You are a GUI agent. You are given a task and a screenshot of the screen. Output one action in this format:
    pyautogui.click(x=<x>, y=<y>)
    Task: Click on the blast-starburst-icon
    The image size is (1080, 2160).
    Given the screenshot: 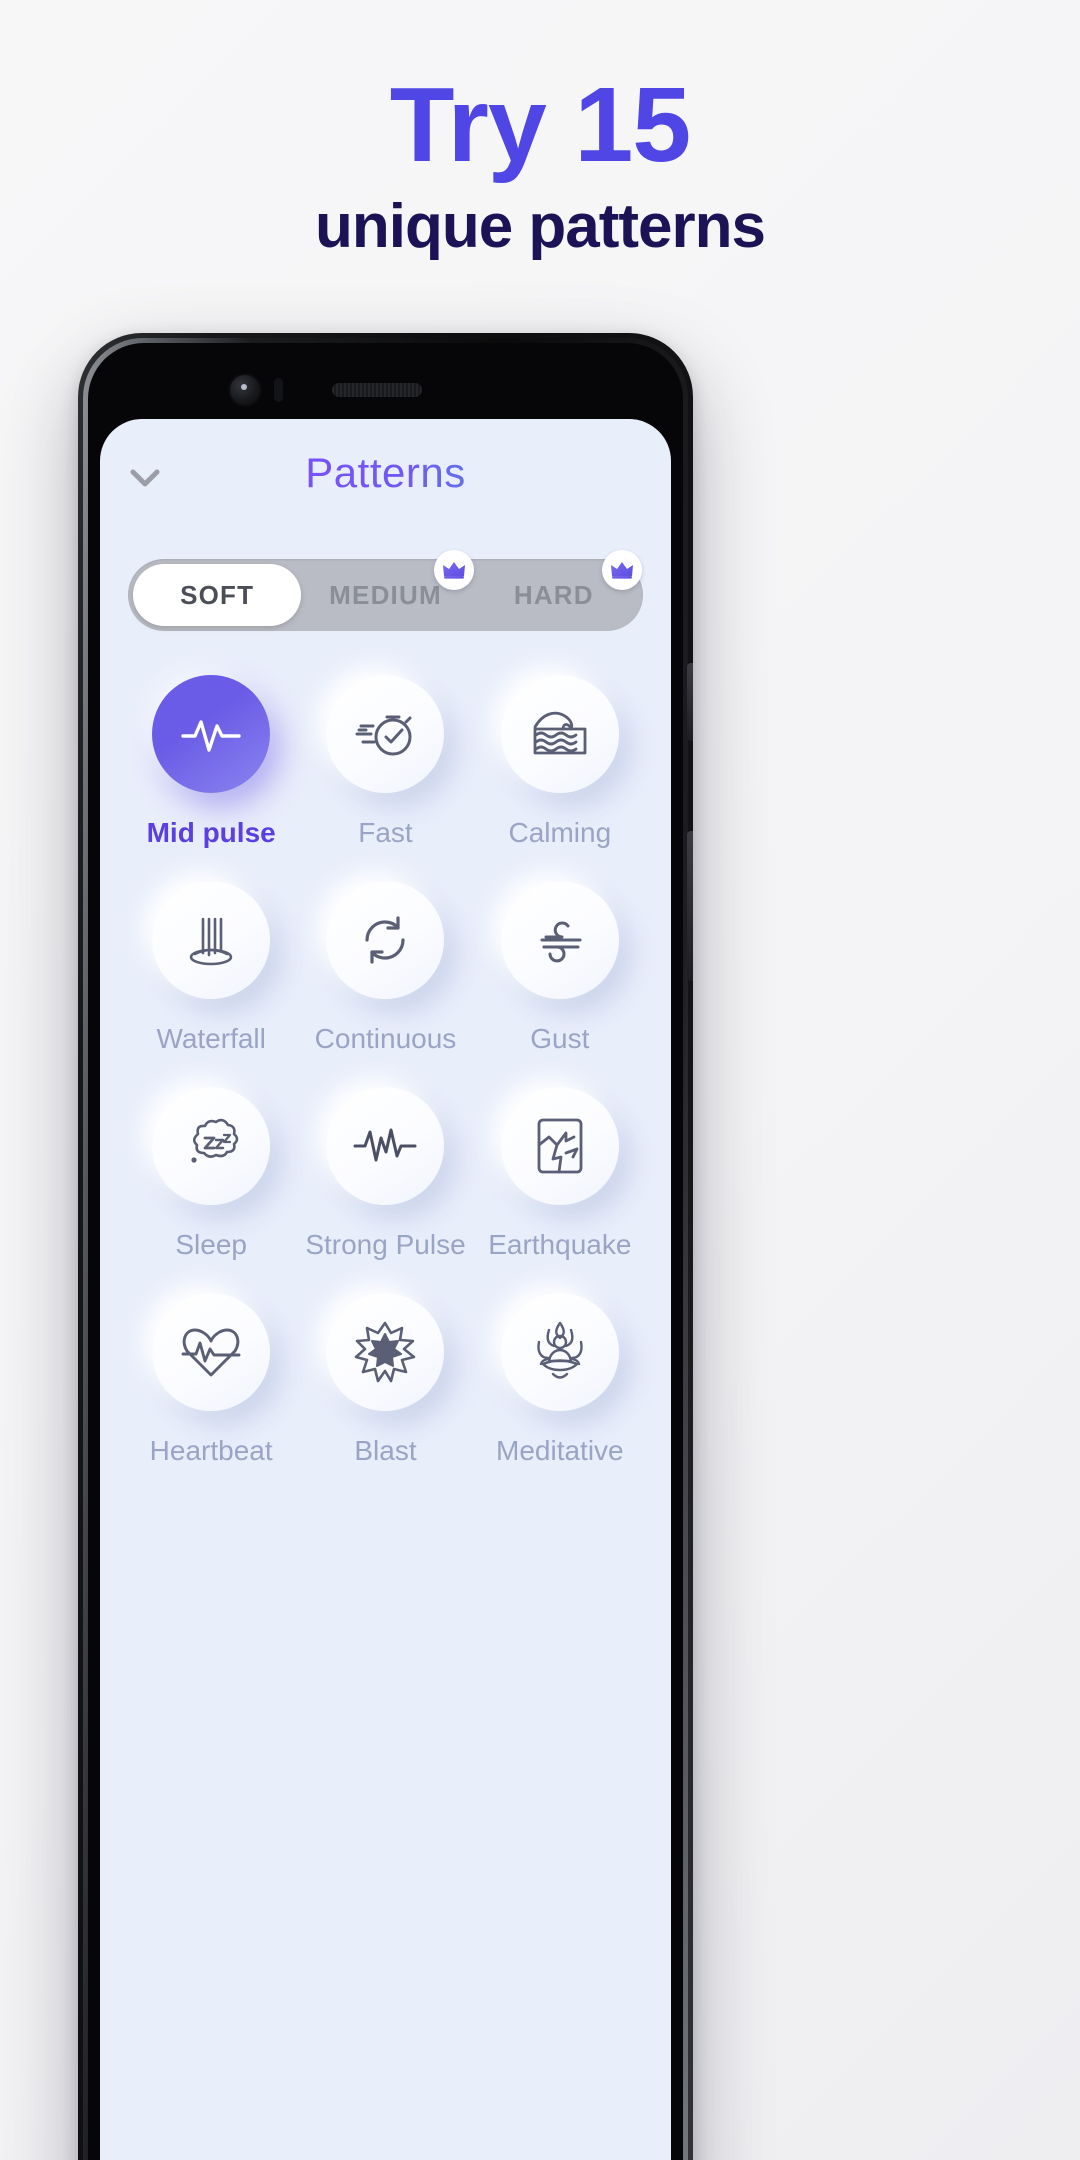 What is the action you would take?
    pyautogui.click(x=385, y=1352)
    